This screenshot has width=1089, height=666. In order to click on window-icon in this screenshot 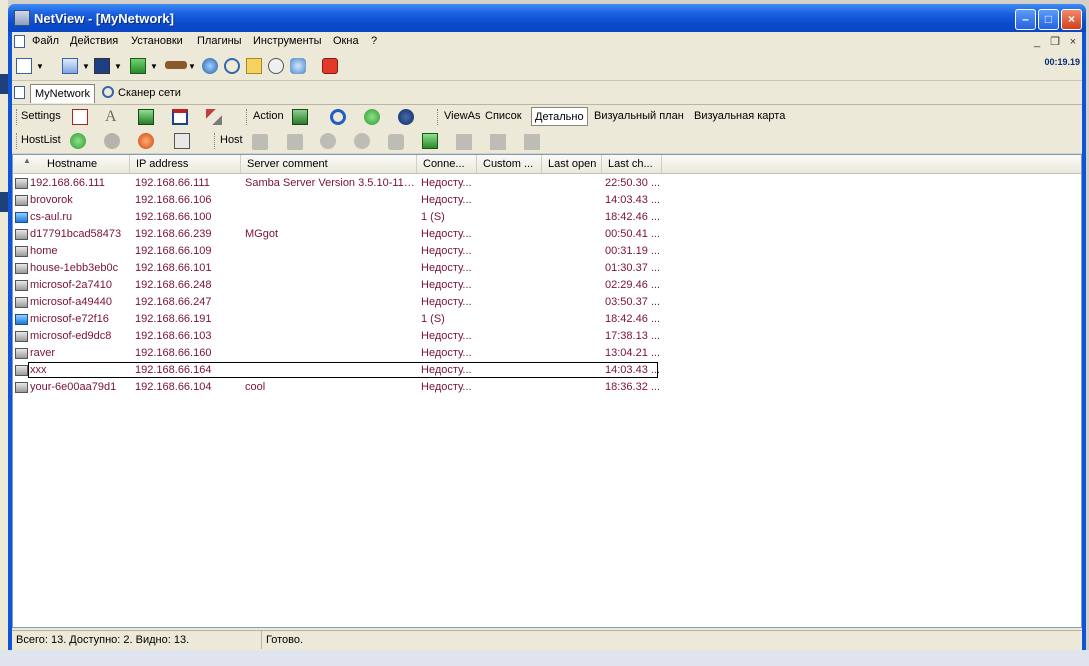, I will do `click(180, 117)`.